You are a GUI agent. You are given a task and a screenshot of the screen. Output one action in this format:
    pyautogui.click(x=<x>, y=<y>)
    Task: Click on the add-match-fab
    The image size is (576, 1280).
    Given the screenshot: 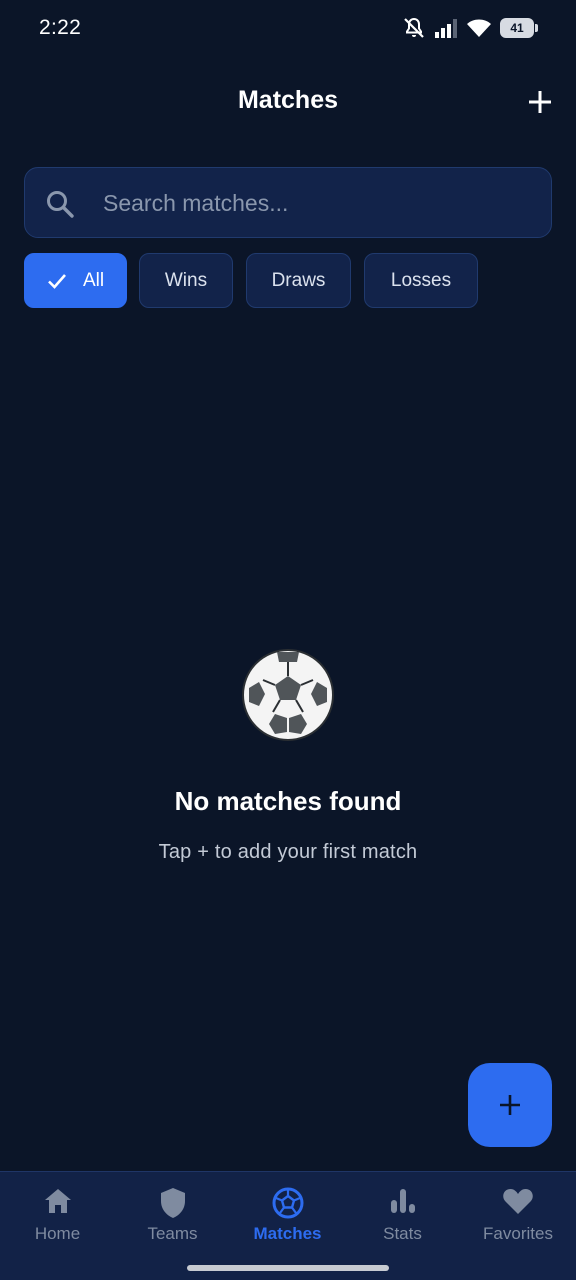 What is the action you would take?
    pyautogui.click(x=510, y=1105)
    